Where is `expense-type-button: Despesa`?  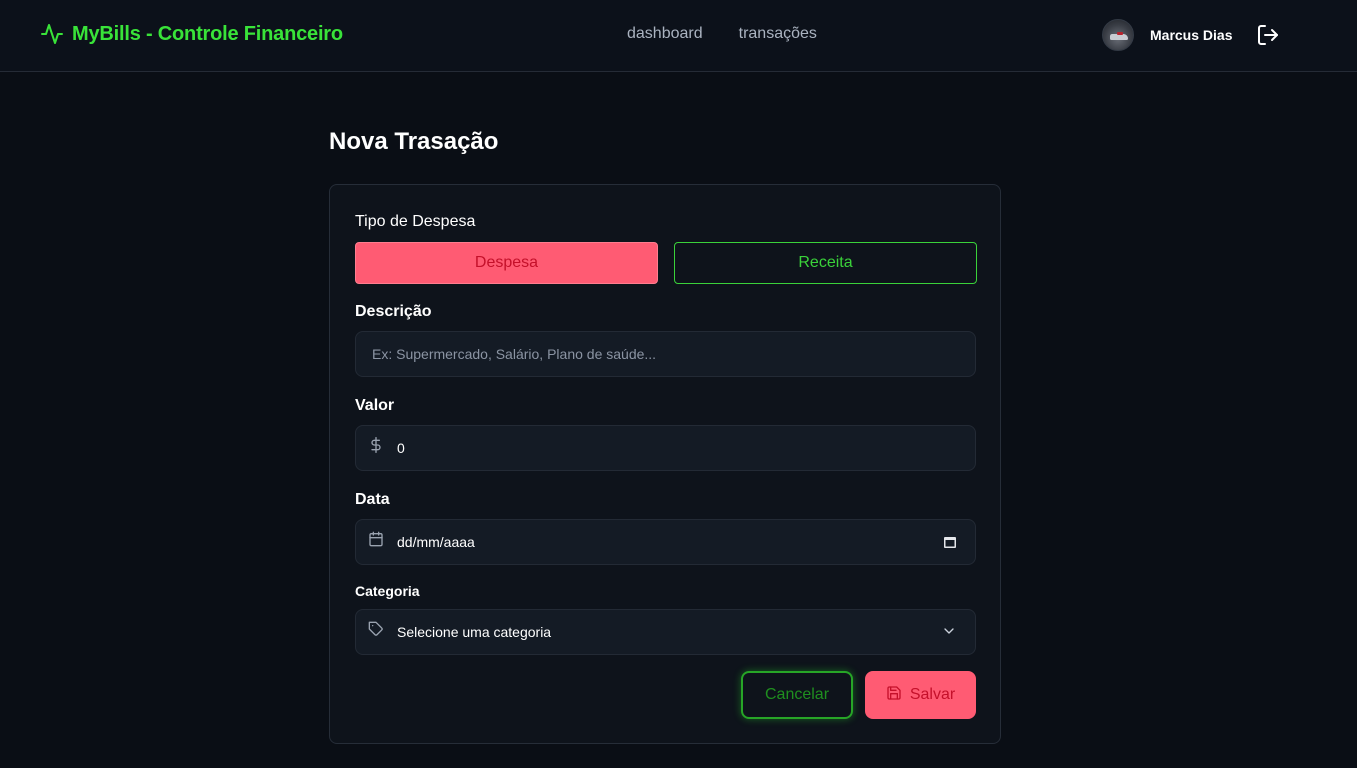
expense-type-button: Despesa is located at coordinates (506, 263).